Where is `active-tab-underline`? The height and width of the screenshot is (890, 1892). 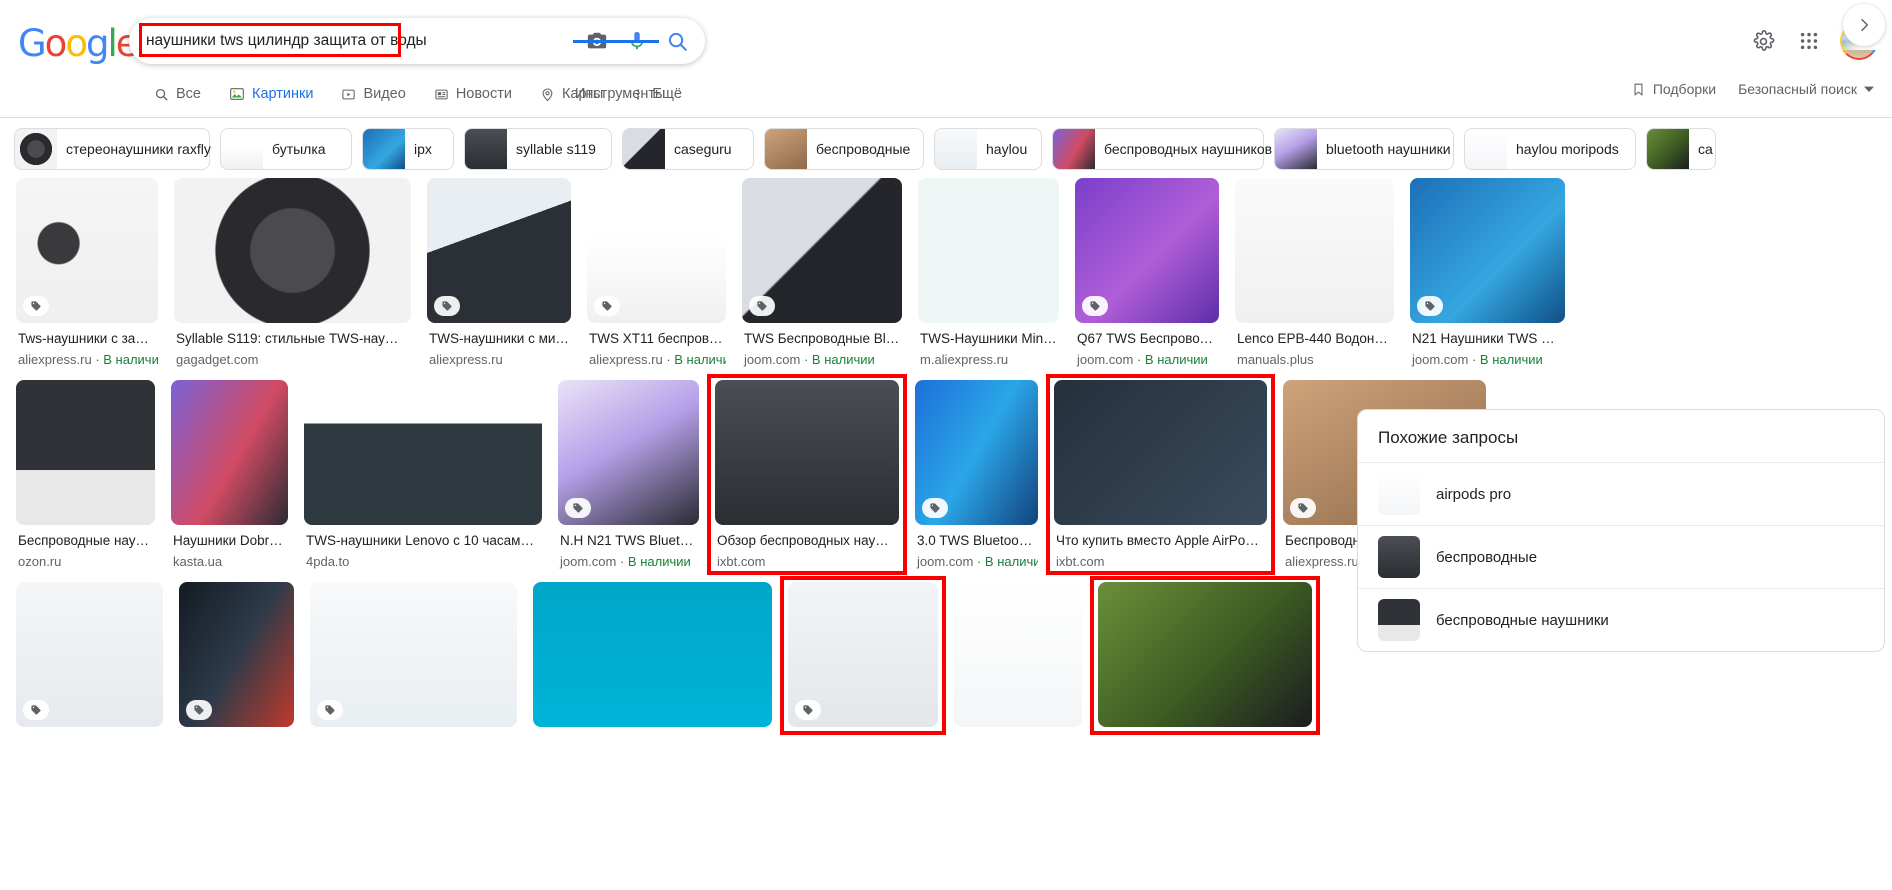
active-tab-underline is located at coordinates (616, 41).